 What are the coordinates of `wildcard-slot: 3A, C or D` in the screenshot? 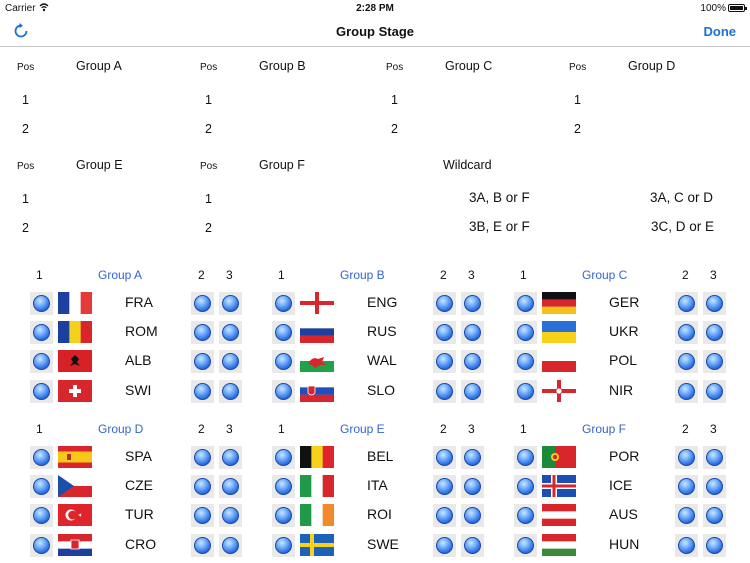 It's located at (682, 197).